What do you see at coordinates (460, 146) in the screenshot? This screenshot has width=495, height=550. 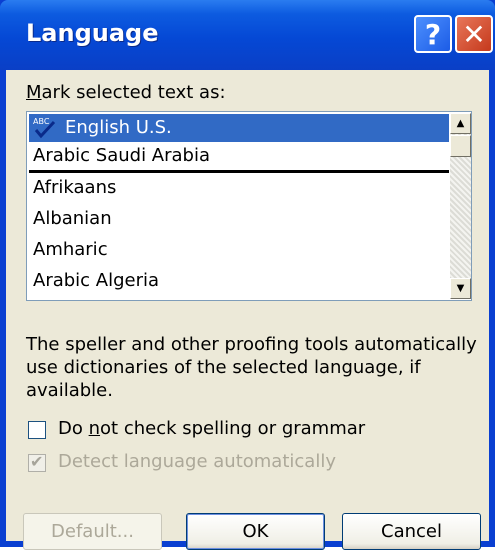 I see `scroll-thumb` at bounding box center [460, 146].